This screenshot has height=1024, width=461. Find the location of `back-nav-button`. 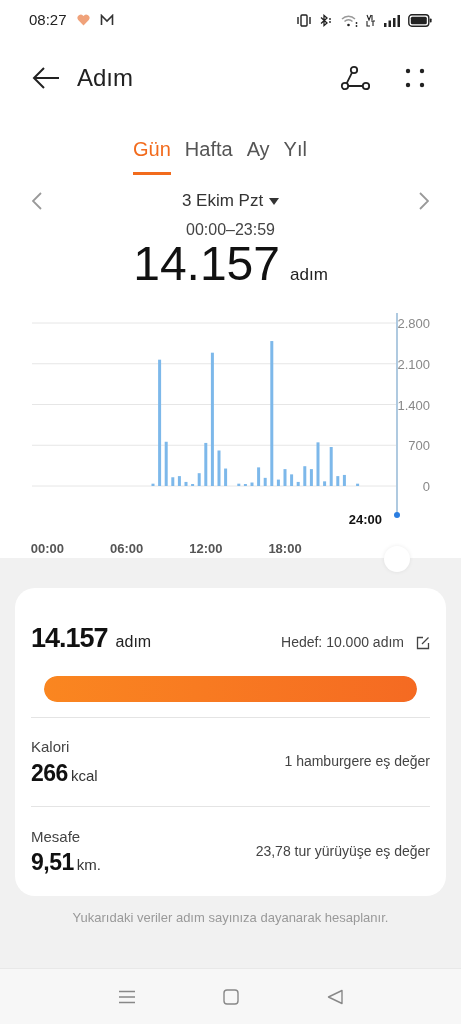

back-nav-button is located at coordinates (334, 996).